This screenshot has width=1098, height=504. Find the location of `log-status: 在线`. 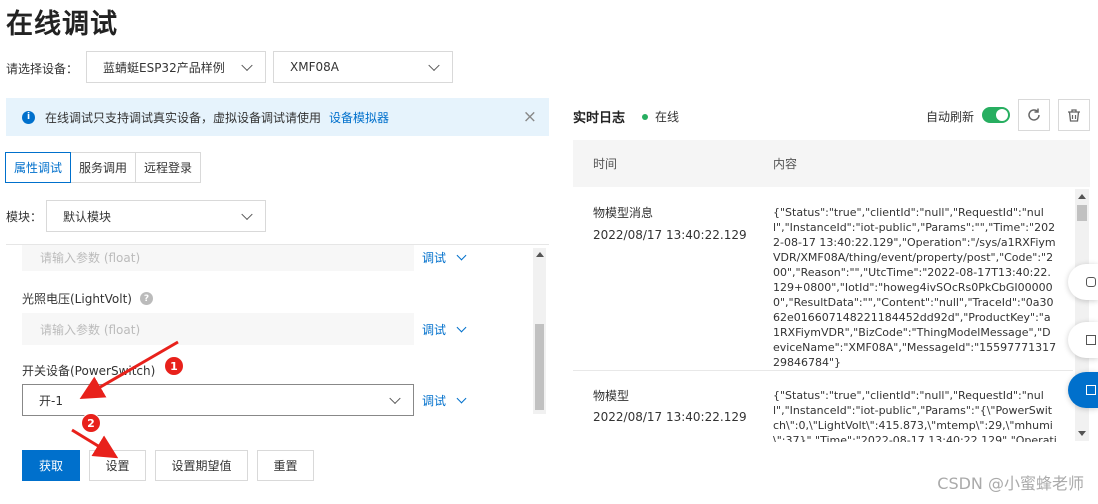

log-status: 在线 is located at coordinates (660, 116).